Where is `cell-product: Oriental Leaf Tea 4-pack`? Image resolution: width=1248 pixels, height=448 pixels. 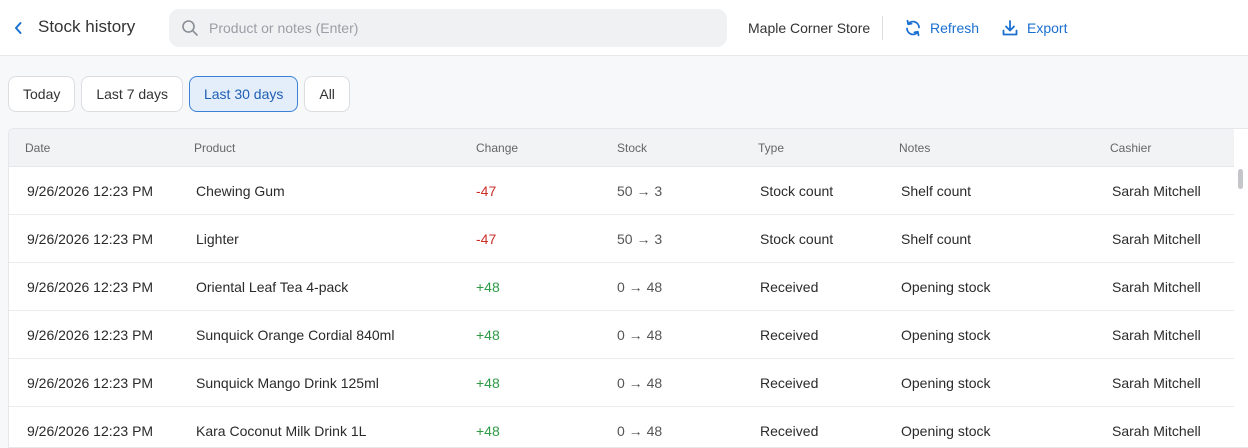 cell-product: Oriental Leaf Tea 4-pack is located at coordinates (272, 287).